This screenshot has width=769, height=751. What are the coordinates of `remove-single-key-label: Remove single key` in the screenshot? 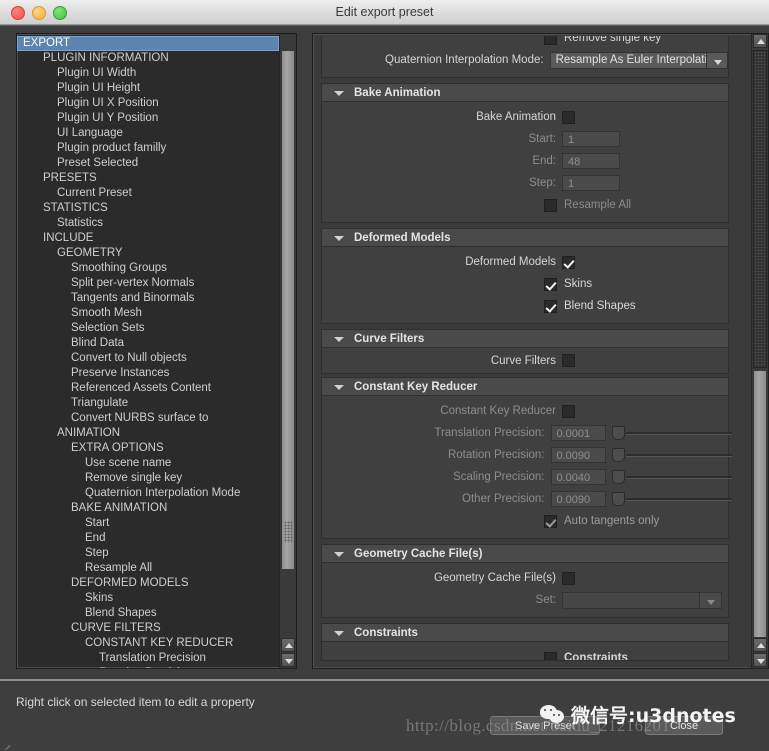 It's located at (612, 40).